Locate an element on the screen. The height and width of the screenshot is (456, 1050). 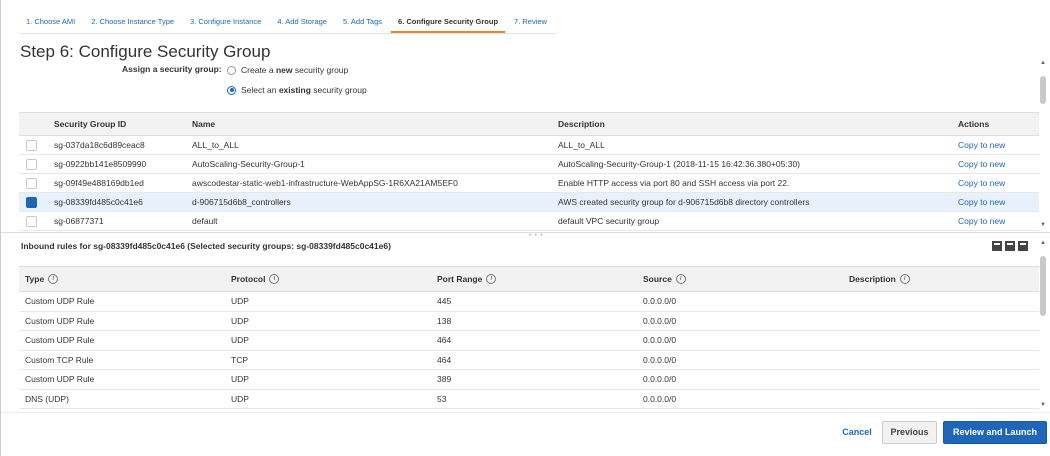
security-group-id: sg-0922bb141e8509990 is located at coordinates (116, 164).